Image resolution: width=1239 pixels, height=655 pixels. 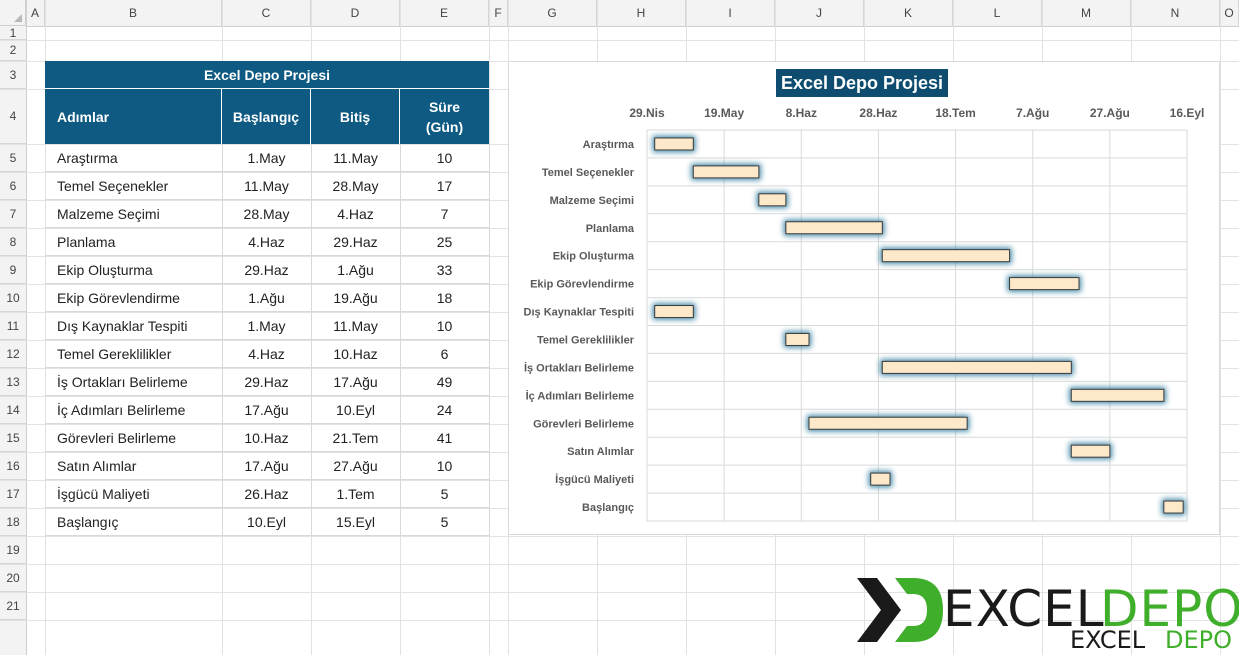 I want to click on logo-small-excel: EXCEL, so click(x=1108, y=640).